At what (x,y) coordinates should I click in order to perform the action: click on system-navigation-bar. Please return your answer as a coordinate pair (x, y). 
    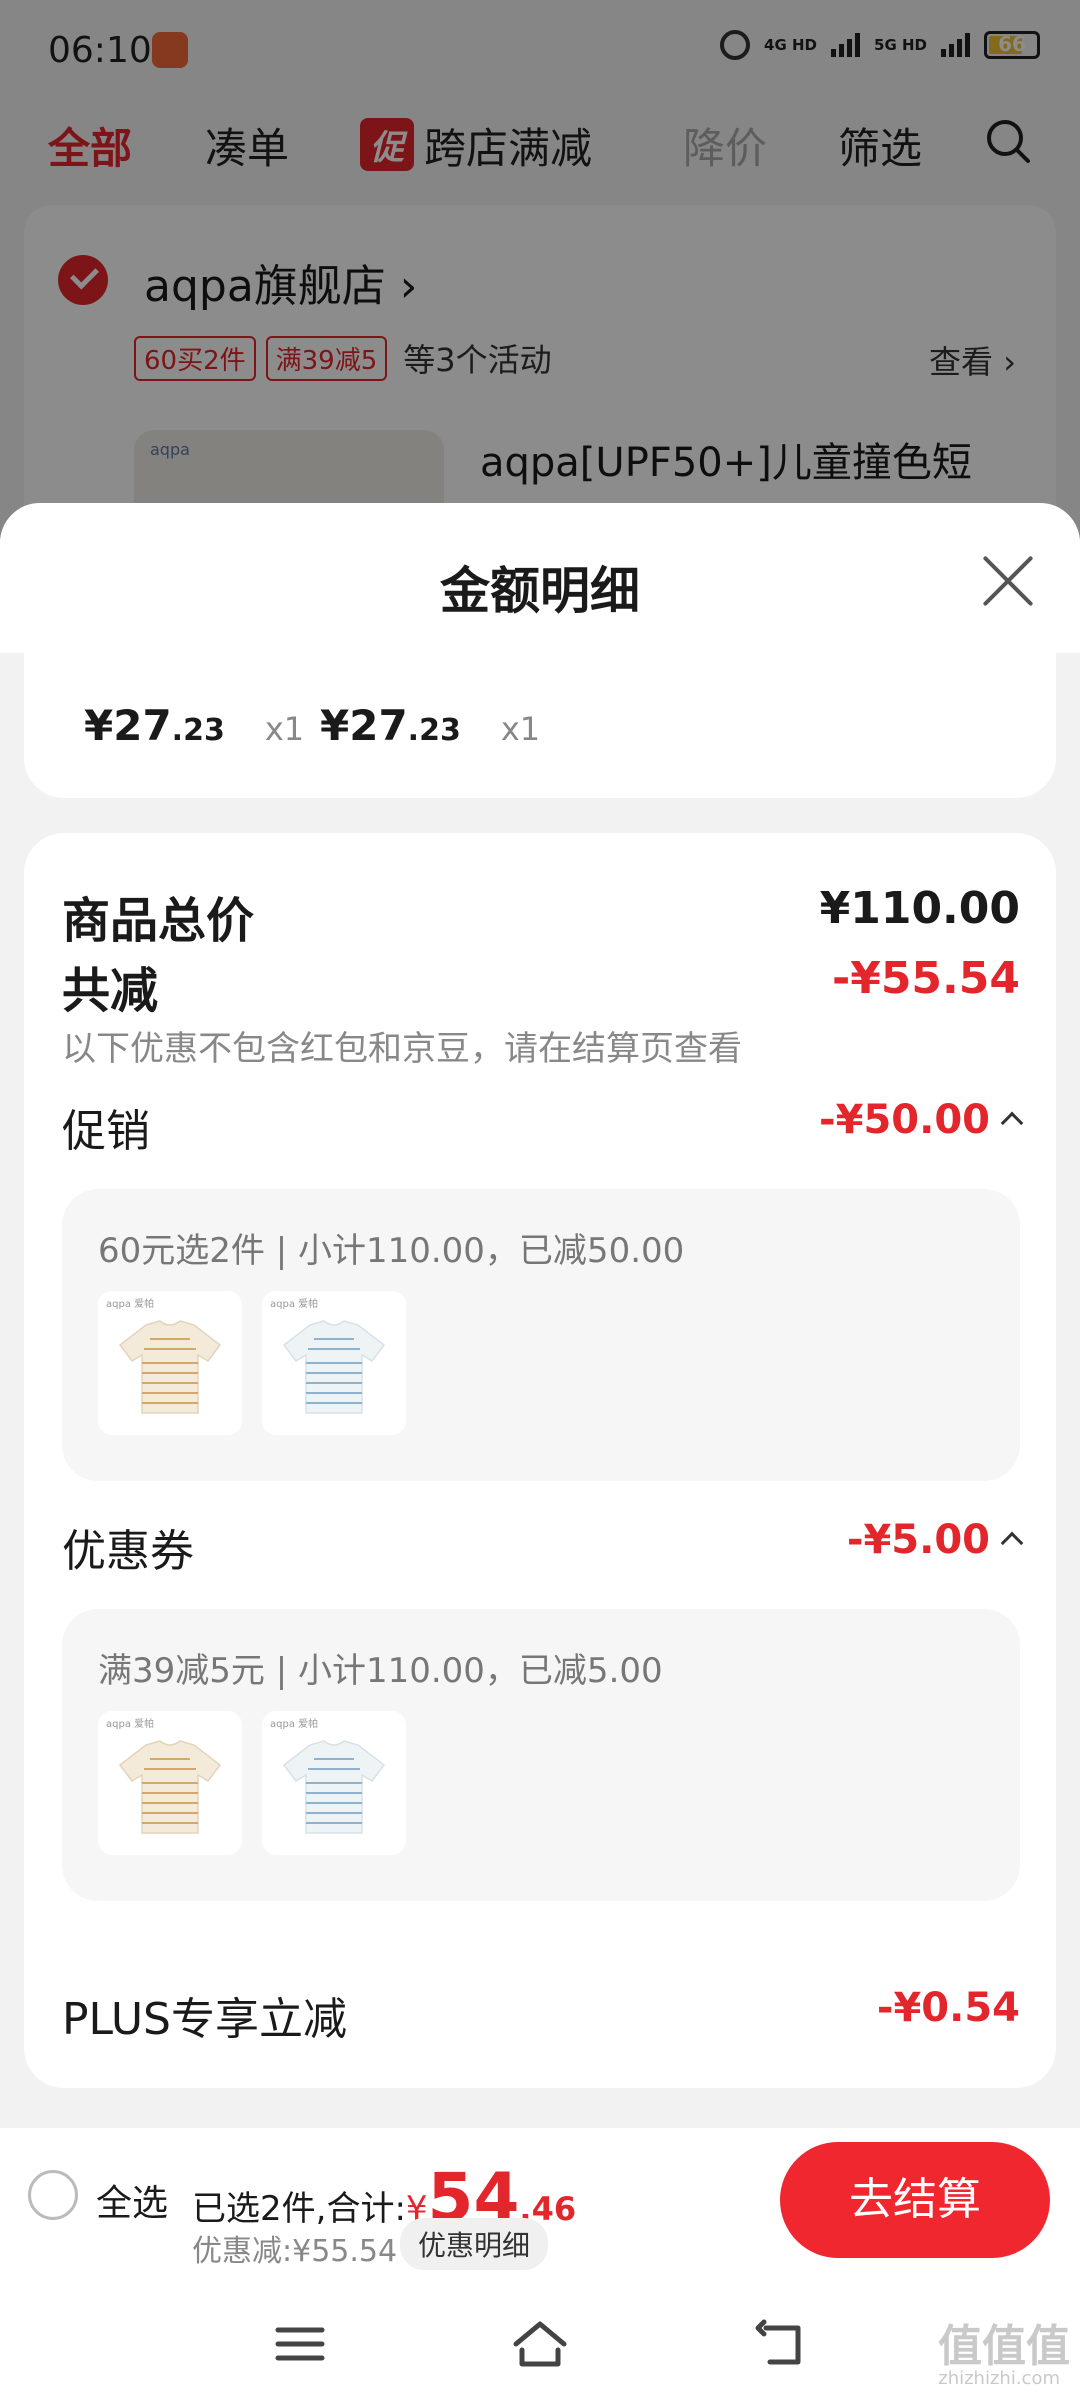
    Looking at the image, I should click on (540, 2340).